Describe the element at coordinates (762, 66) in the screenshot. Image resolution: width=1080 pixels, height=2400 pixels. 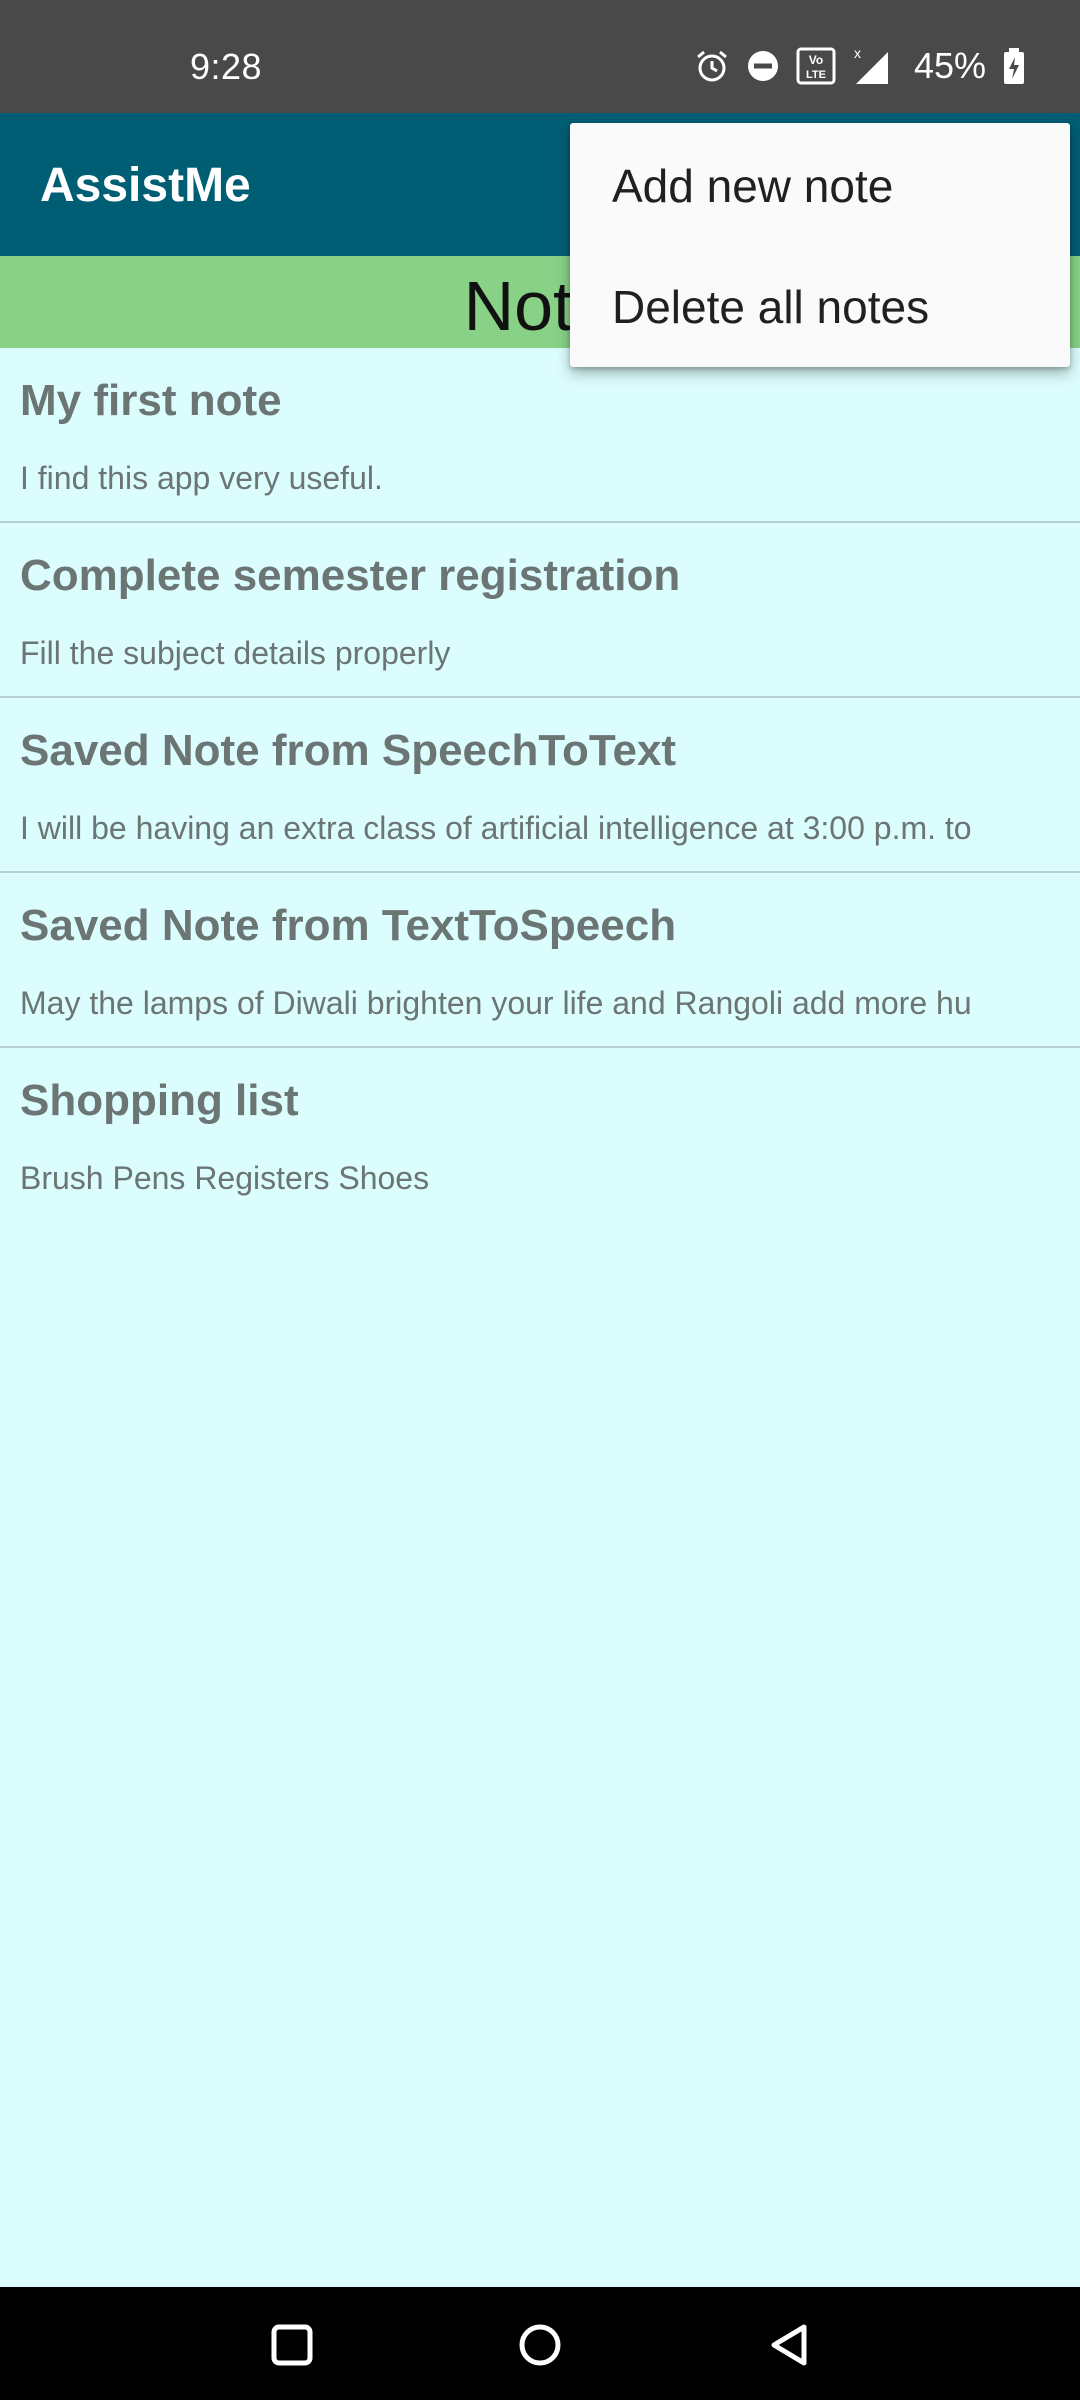
I see `do-not-disturb-icon` at that location.